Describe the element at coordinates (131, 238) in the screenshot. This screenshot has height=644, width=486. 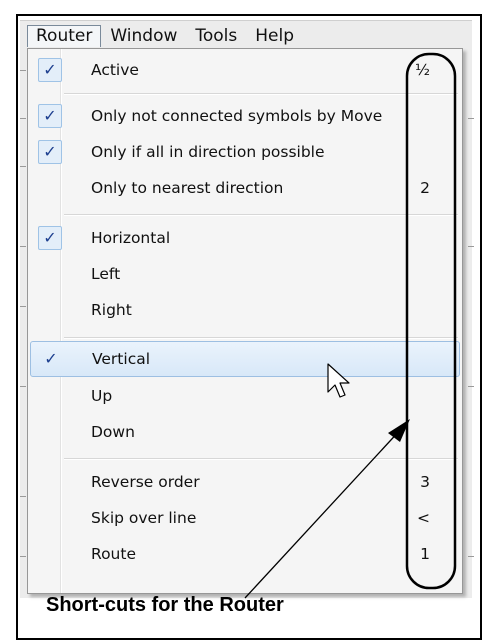
I see `menu-item-label: Horizontal` at that location.